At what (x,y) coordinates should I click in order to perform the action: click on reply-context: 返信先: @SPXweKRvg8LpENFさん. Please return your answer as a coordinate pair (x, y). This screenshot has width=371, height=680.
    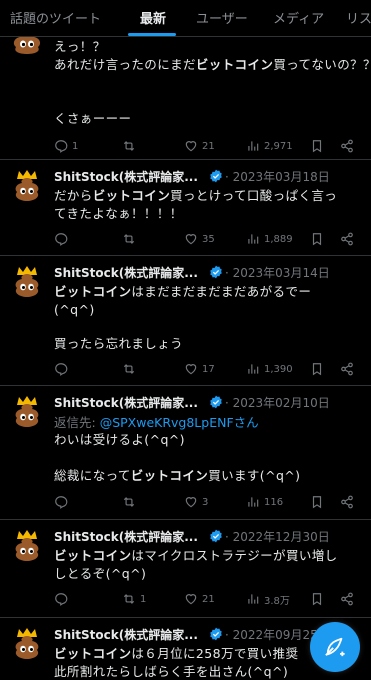
    Looking at the image, I should click on (156, 421).